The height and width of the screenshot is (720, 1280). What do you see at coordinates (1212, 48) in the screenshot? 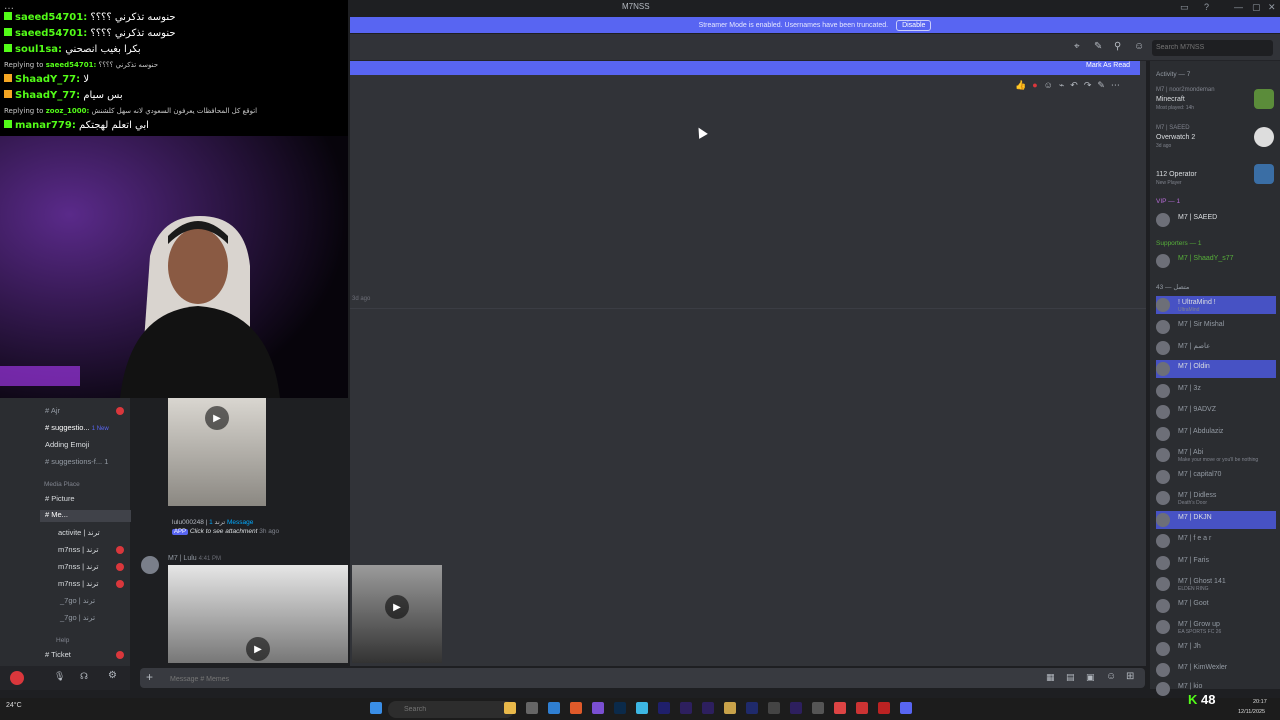
I see `search-input` at bounding box center [1212, 48].